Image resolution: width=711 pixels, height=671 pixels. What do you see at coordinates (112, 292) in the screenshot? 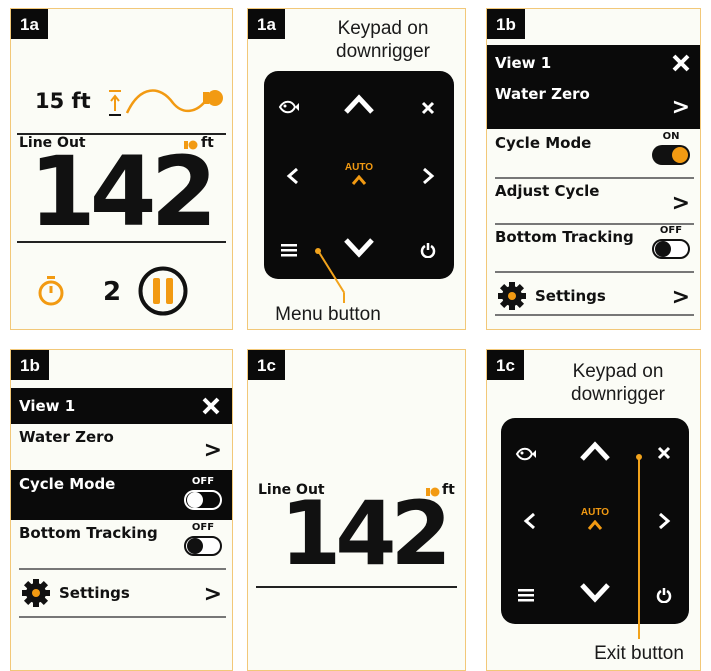
I see `cycle-count: 2` at bounding box center [112, 292].